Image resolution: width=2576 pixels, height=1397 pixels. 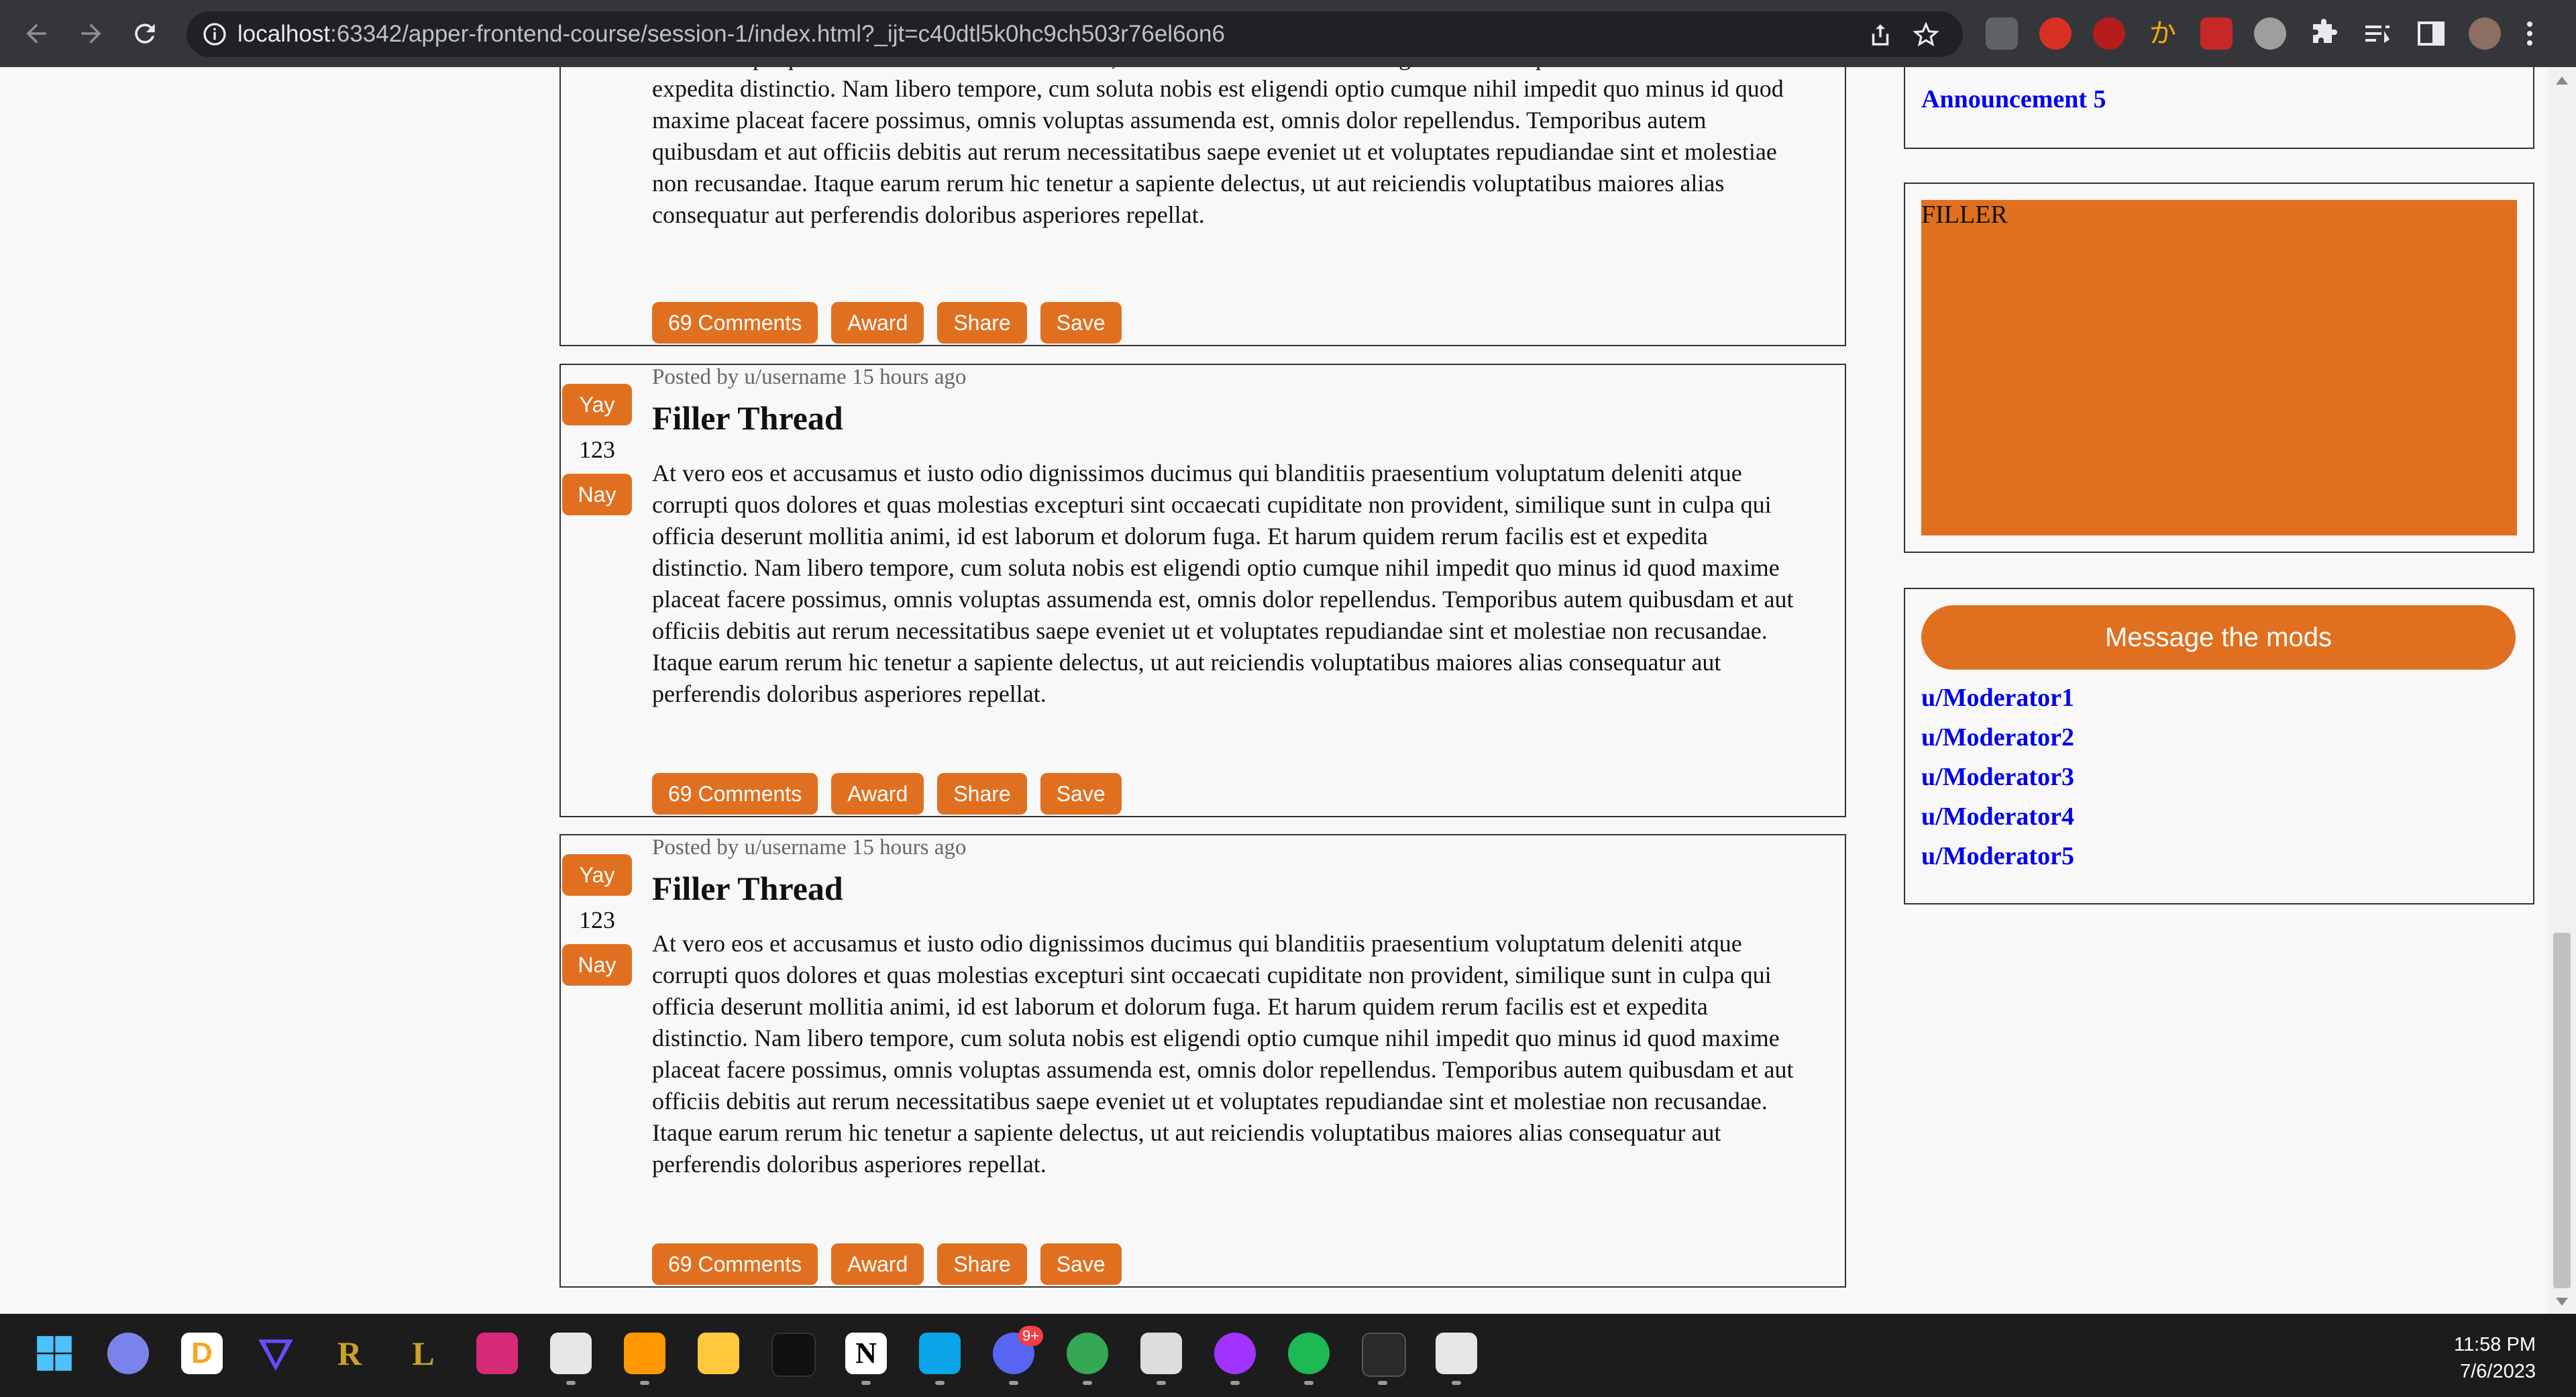 I want to click on arrow-left-icon, so click(x=36, y=33).